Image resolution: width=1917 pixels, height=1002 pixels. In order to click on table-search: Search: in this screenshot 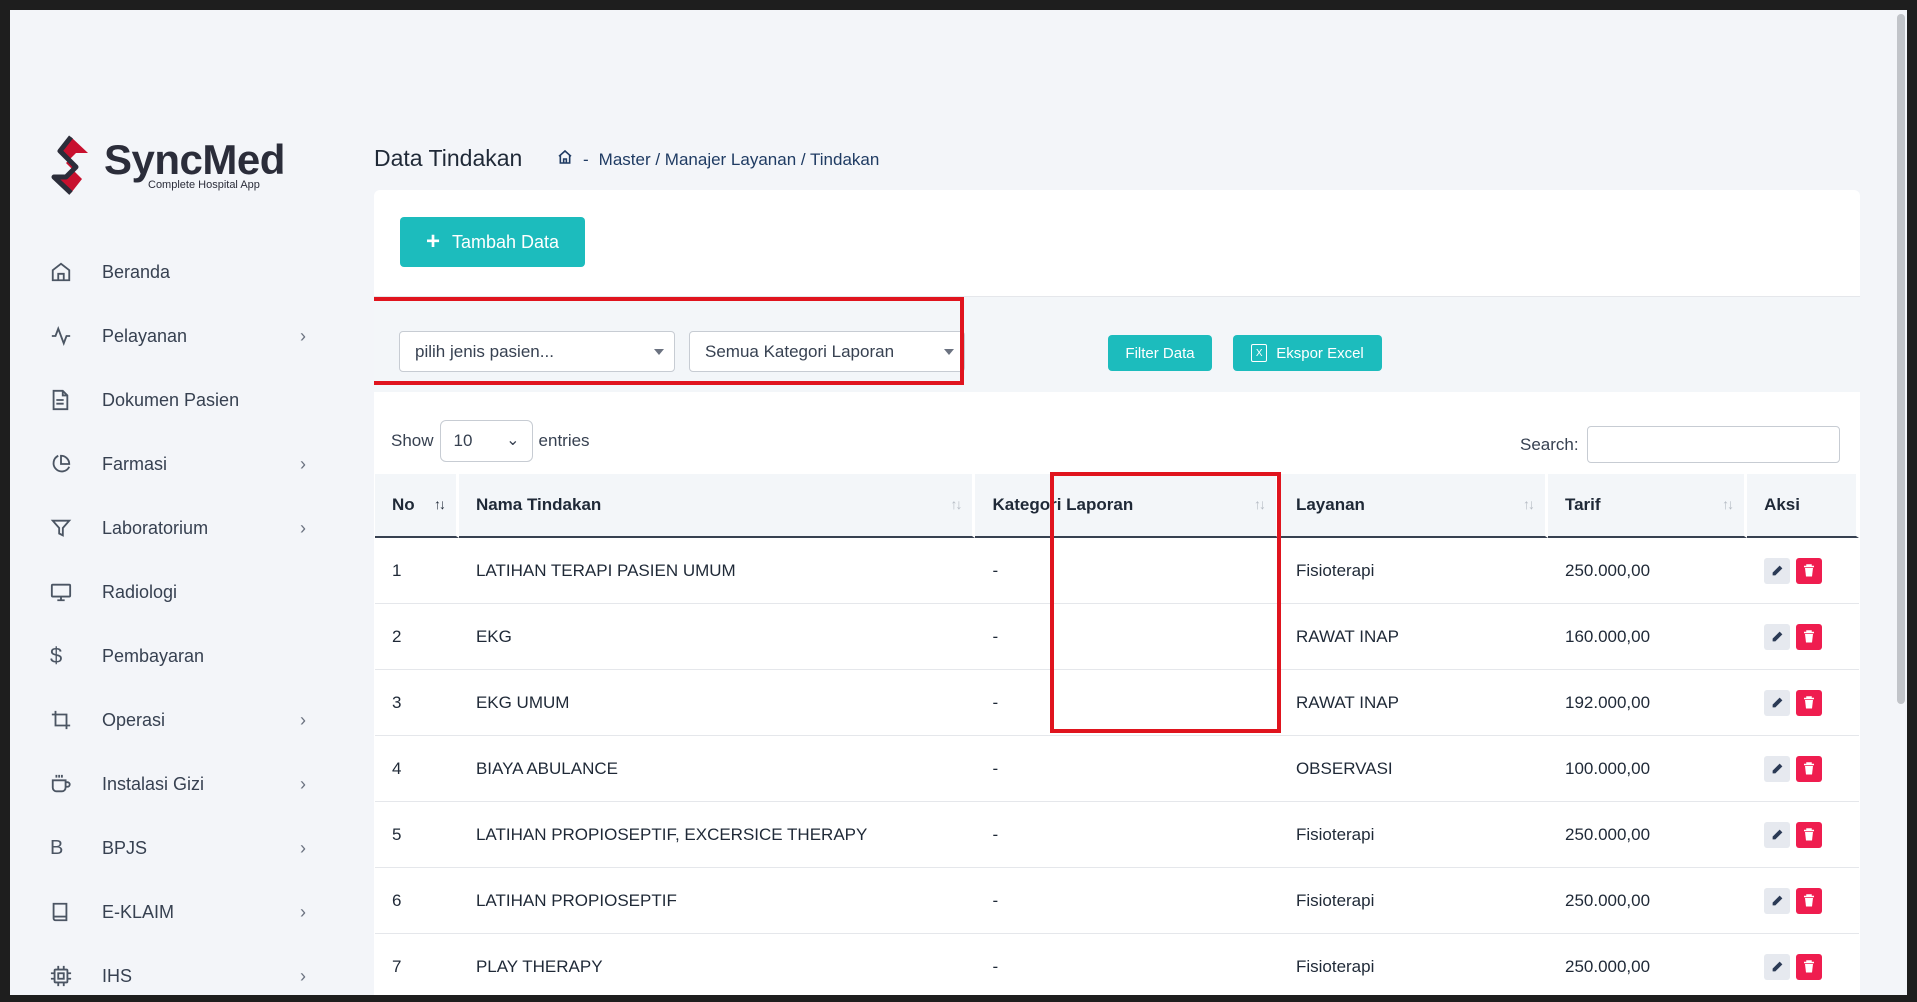, I will do `click(1680, 444)`.